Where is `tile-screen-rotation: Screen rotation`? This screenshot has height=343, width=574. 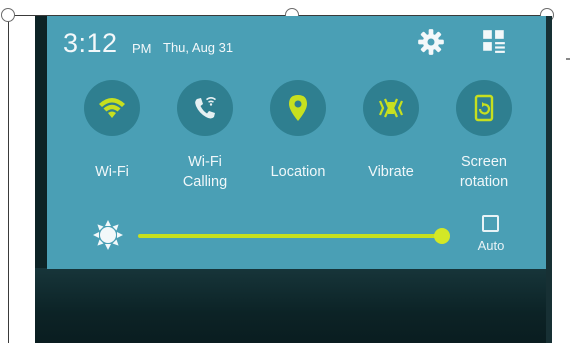
tile-screen-rotation: Screen rotation is located at coordinates (484, 145).